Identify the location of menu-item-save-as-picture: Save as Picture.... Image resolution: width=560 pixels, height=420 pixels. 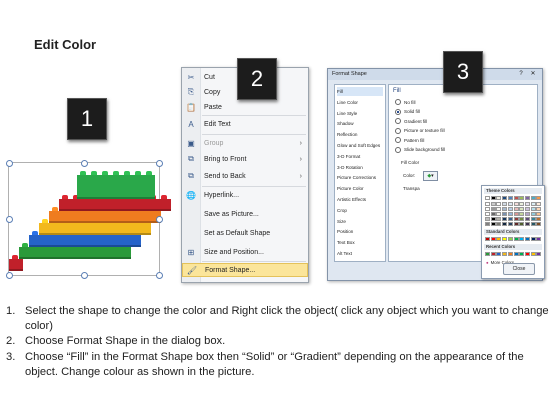
(245, 214).